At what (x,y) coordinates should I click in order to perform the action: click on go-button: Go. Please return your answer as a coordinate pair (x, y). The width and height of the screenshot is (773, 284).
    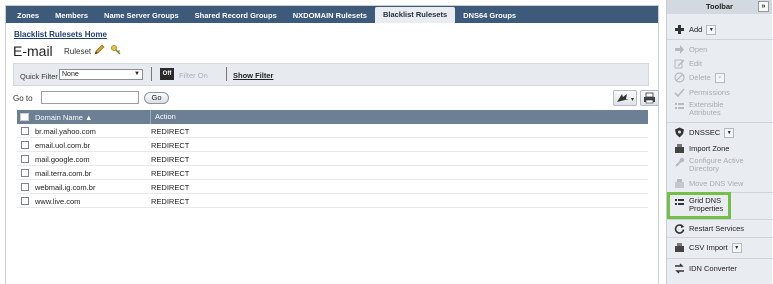
    Looking at the image, I should click on (156, 98).